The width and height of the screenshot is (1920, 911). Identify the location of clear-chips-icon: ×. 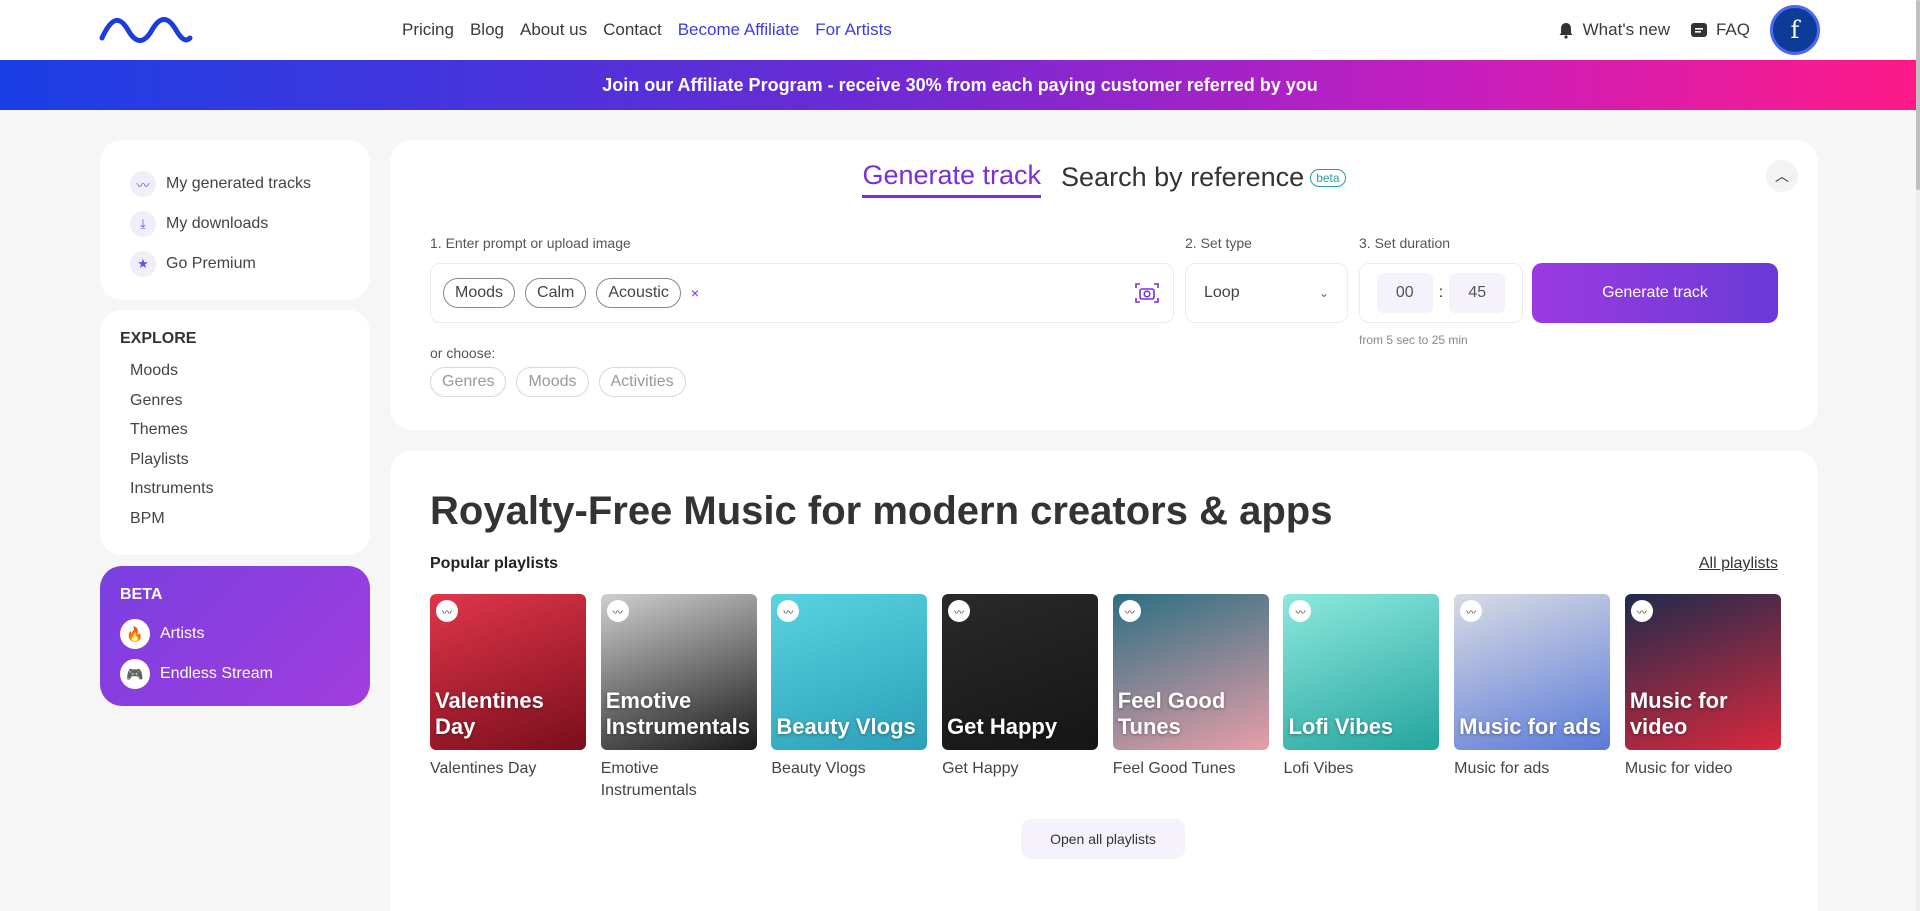
(695, 293).